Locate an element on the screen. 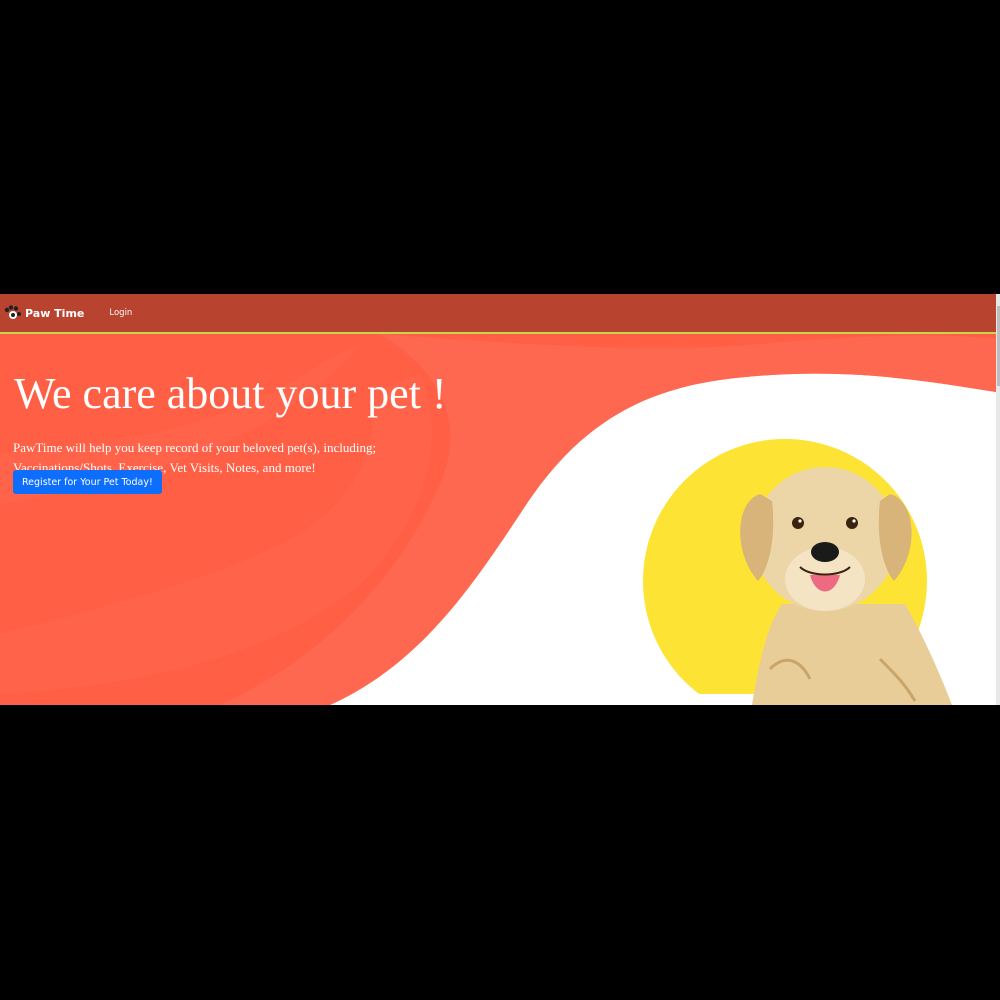 The image size is (1000, 1000). login-link: Login is located at coordinates (120, 313).